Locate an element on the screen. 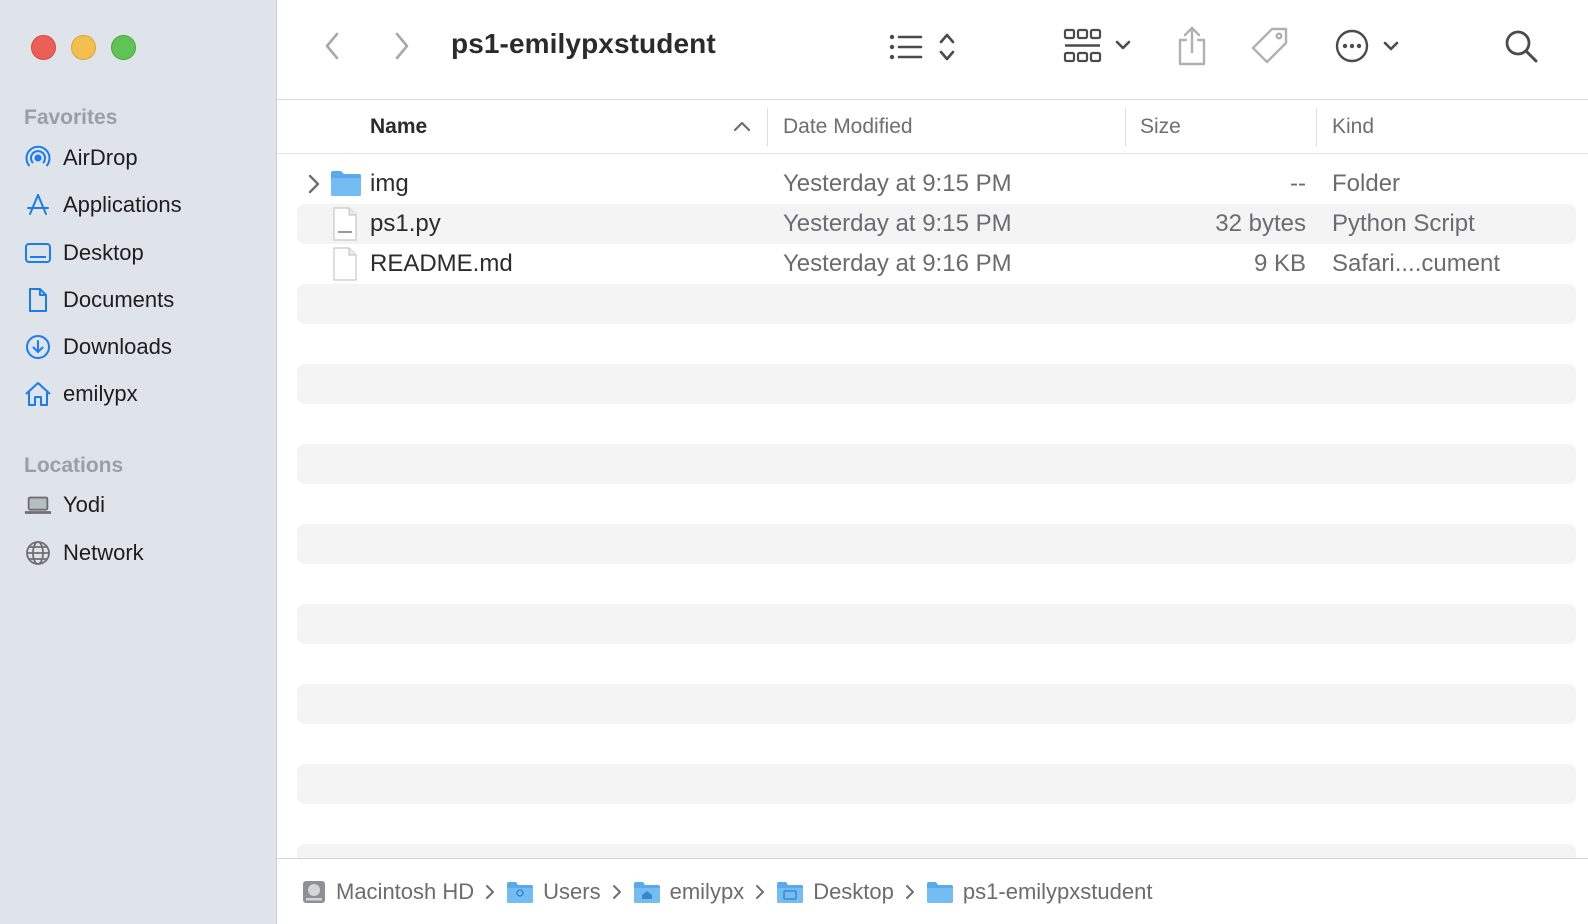  search-icon is located at coordinates (1521, 46).